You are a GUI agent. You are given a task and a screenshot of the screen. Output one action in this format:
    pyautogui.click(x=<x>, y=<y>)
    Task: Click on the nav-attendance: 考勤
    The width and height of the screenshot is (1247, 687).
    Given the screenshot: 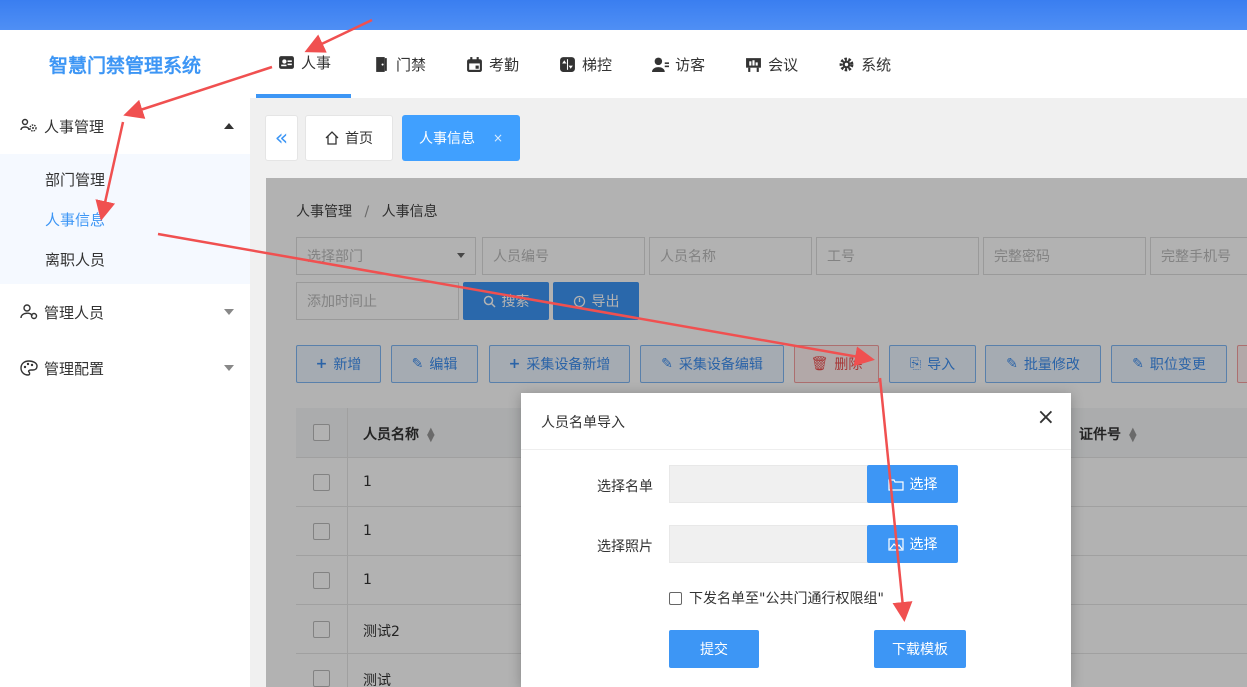 What is the action you would take?
    pyautogui.click(x=492, y=64)
    